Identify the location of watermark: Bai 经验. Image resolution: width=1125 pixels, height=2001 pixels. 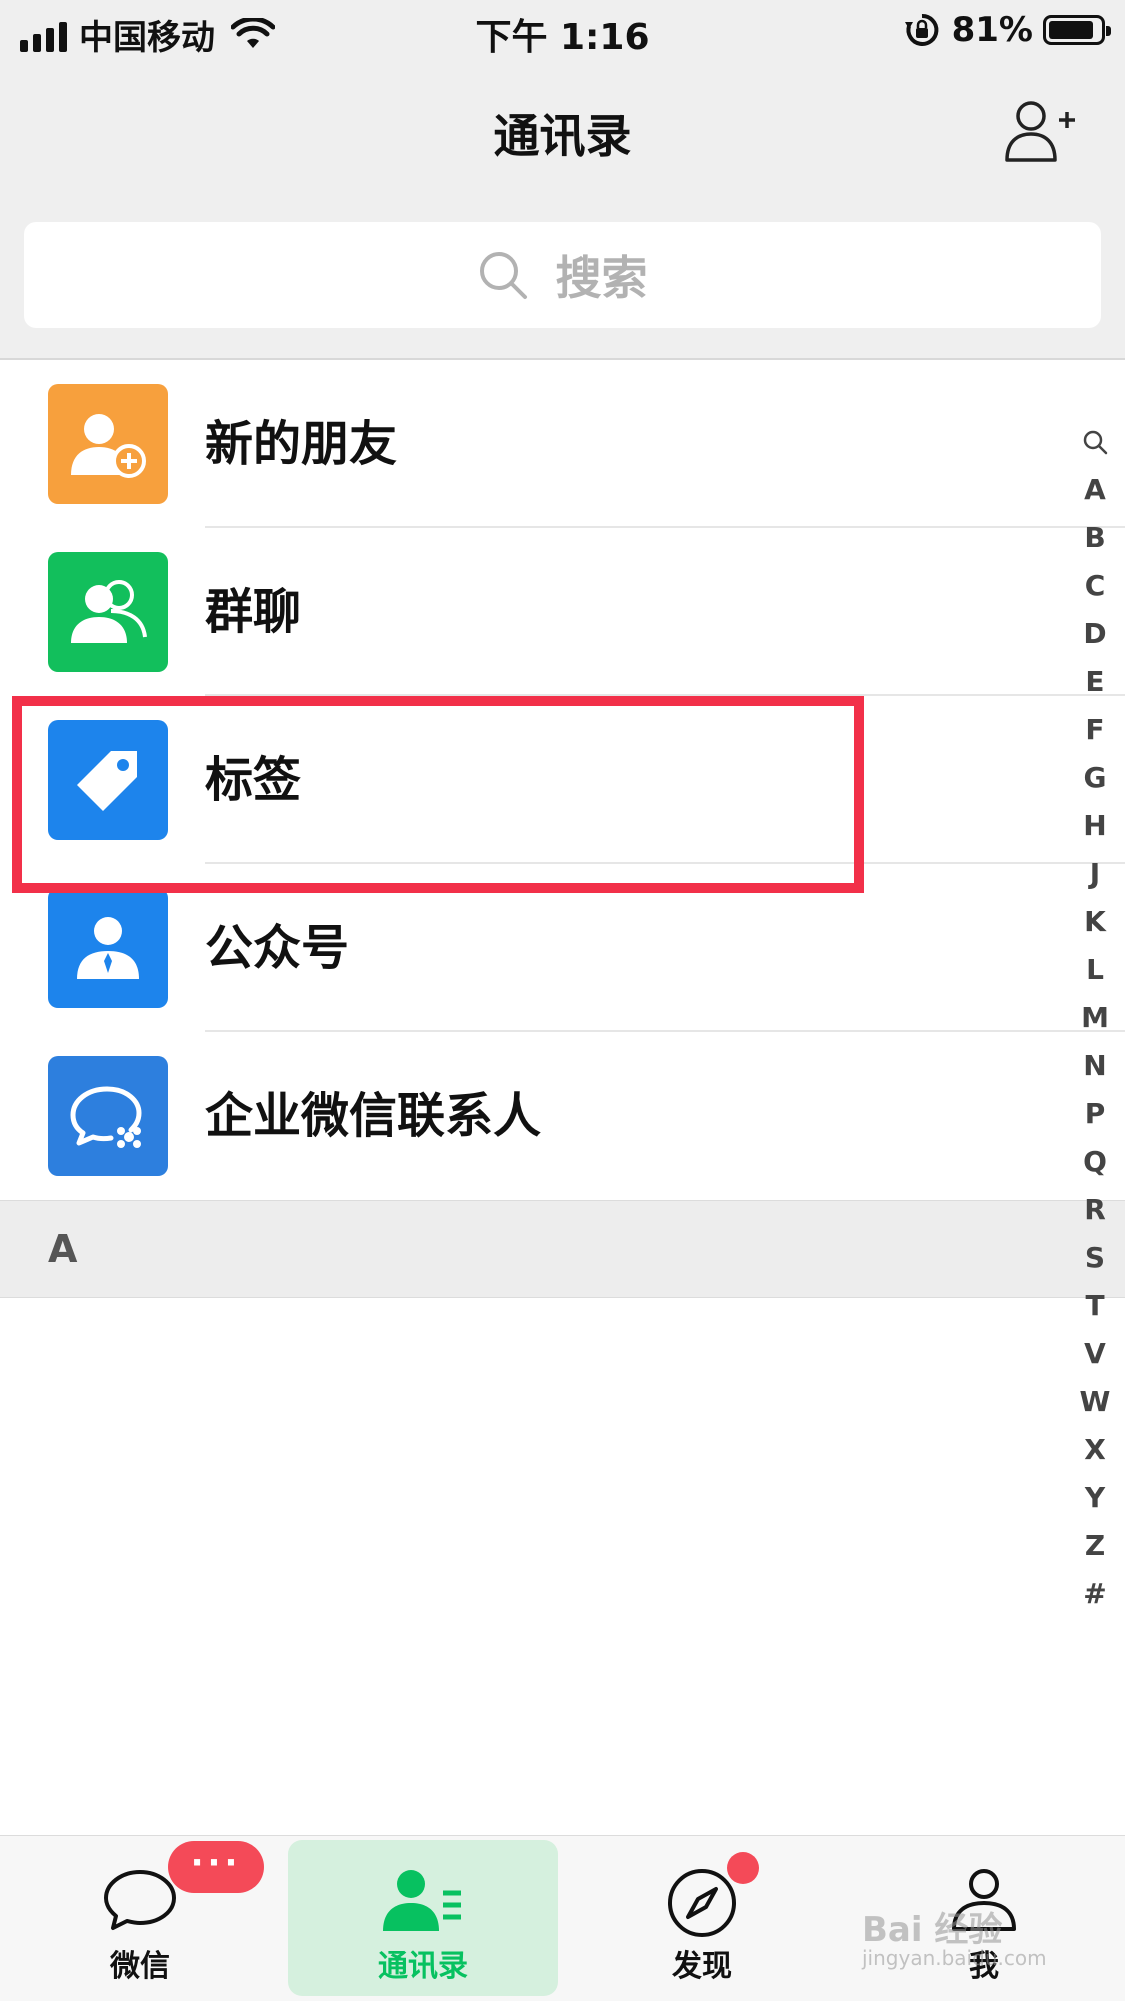
(932, 1930).